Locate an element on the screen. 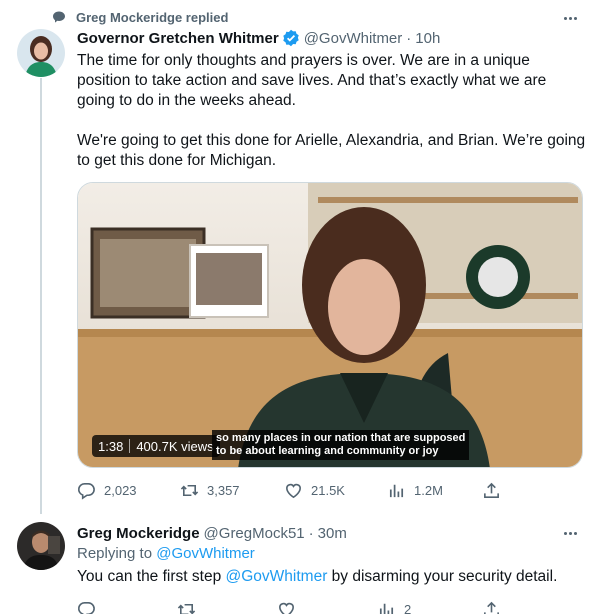 The height and width of the screenshot is (614, 598). reply-tweet-actions: 2 is located at coordinates (292, 606).